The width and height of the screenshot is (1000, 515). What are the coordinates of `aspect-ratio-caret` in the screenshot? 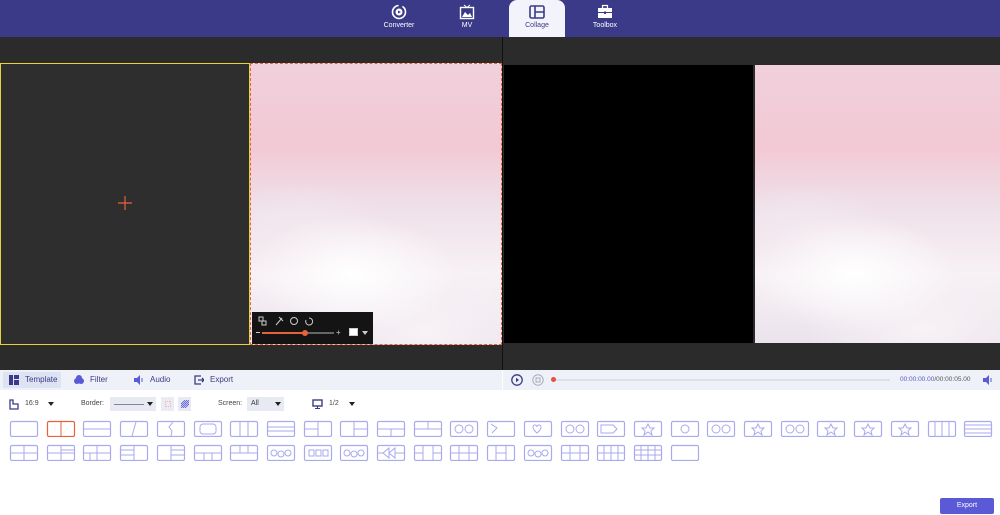 It's located at (51, 404).